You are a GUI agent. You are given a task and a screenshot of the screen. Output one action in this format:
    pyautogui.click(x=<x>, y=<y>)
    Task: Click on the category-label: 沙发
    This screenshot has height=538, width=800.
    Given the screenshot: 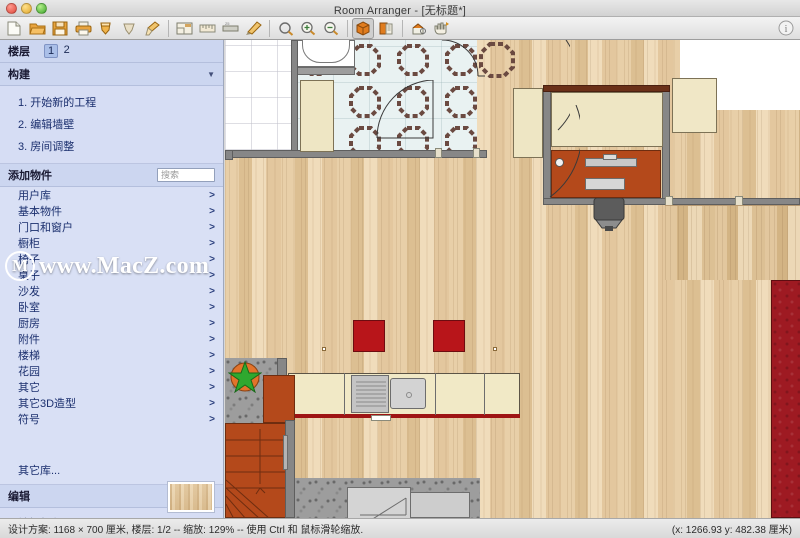 What is the action you would take?
    pyautogui.click(x=29, y=292)
    